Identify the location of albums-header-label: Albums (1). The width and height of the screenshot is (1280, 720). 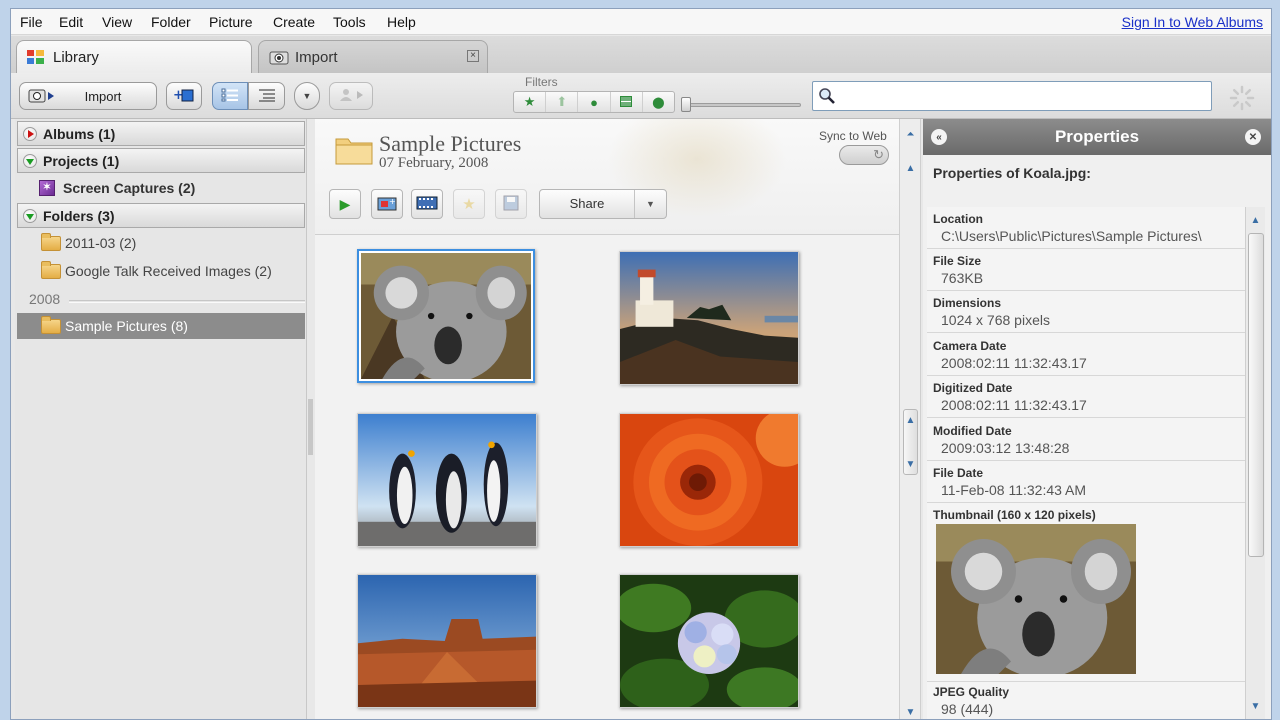
(79, 133).